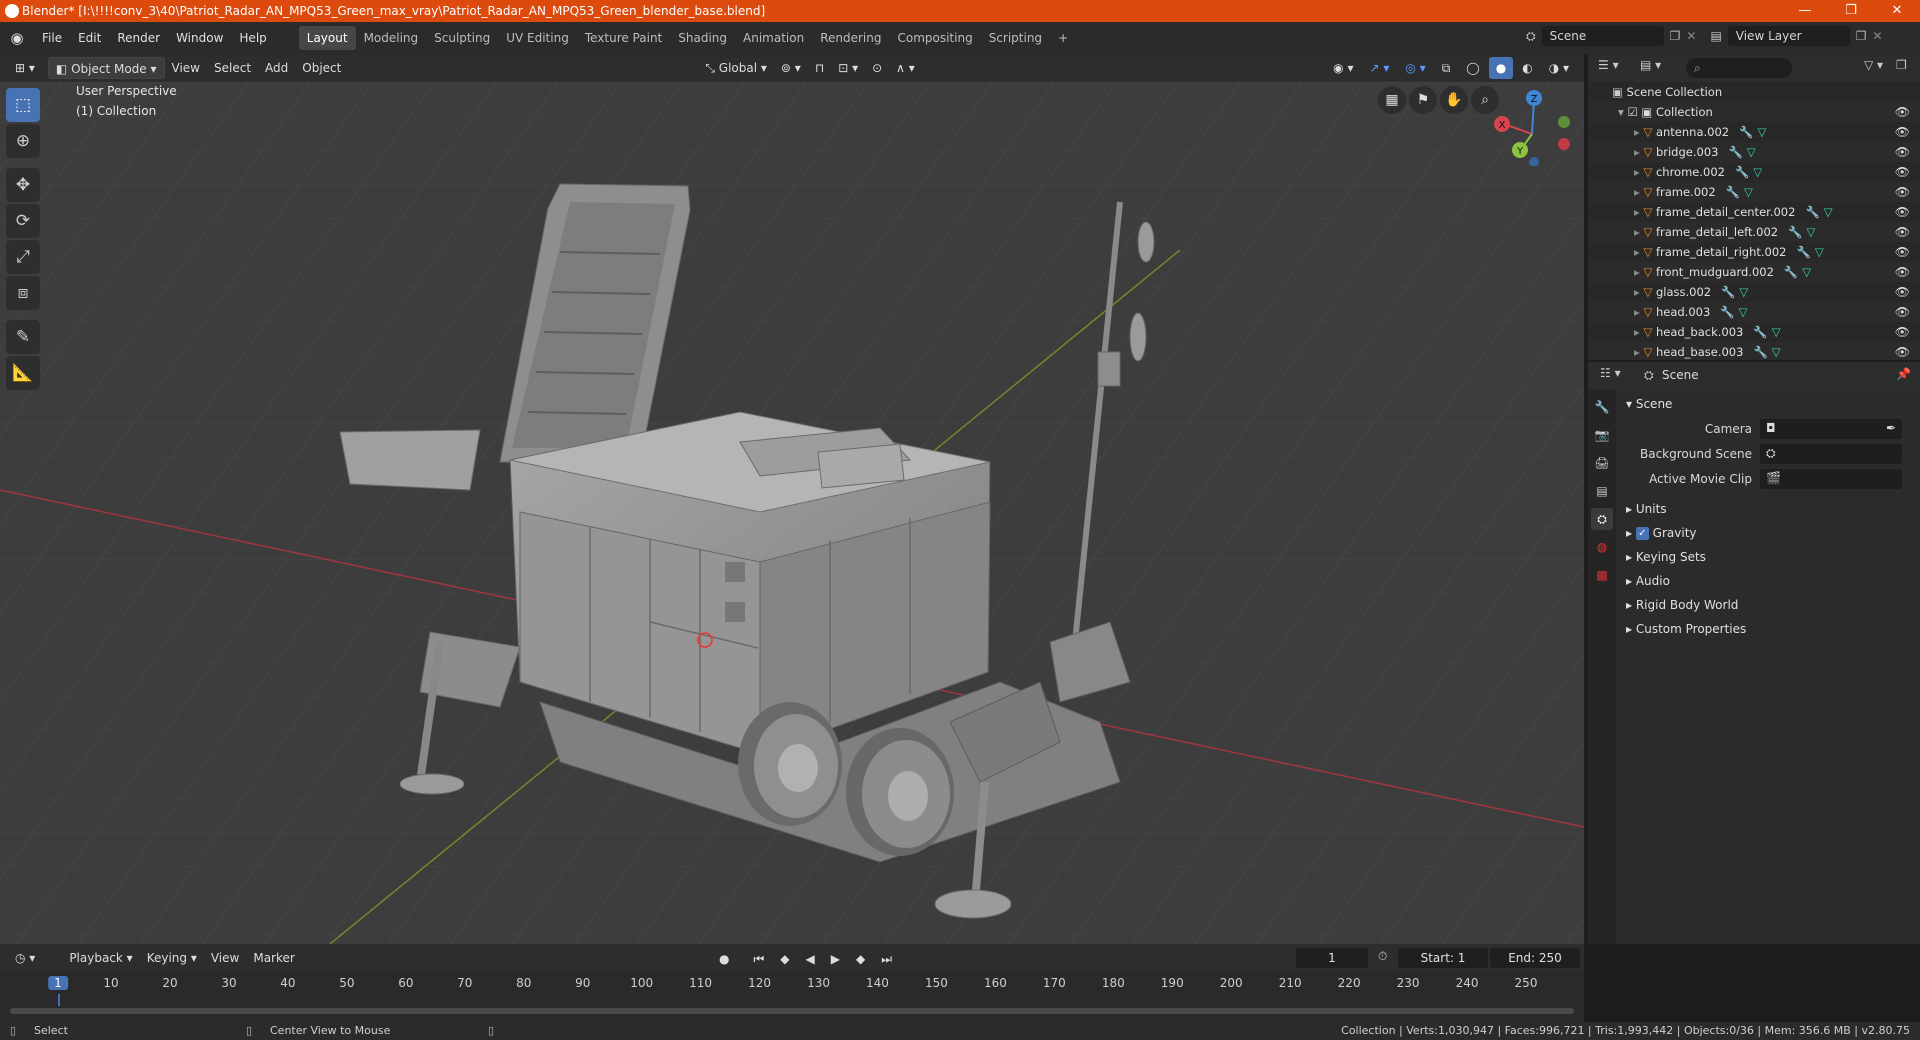  What do you see at coordinates (1788, 36) in the screenshot?
I see `view-layer-field: View Layer` at bounding box center [1788, 36].